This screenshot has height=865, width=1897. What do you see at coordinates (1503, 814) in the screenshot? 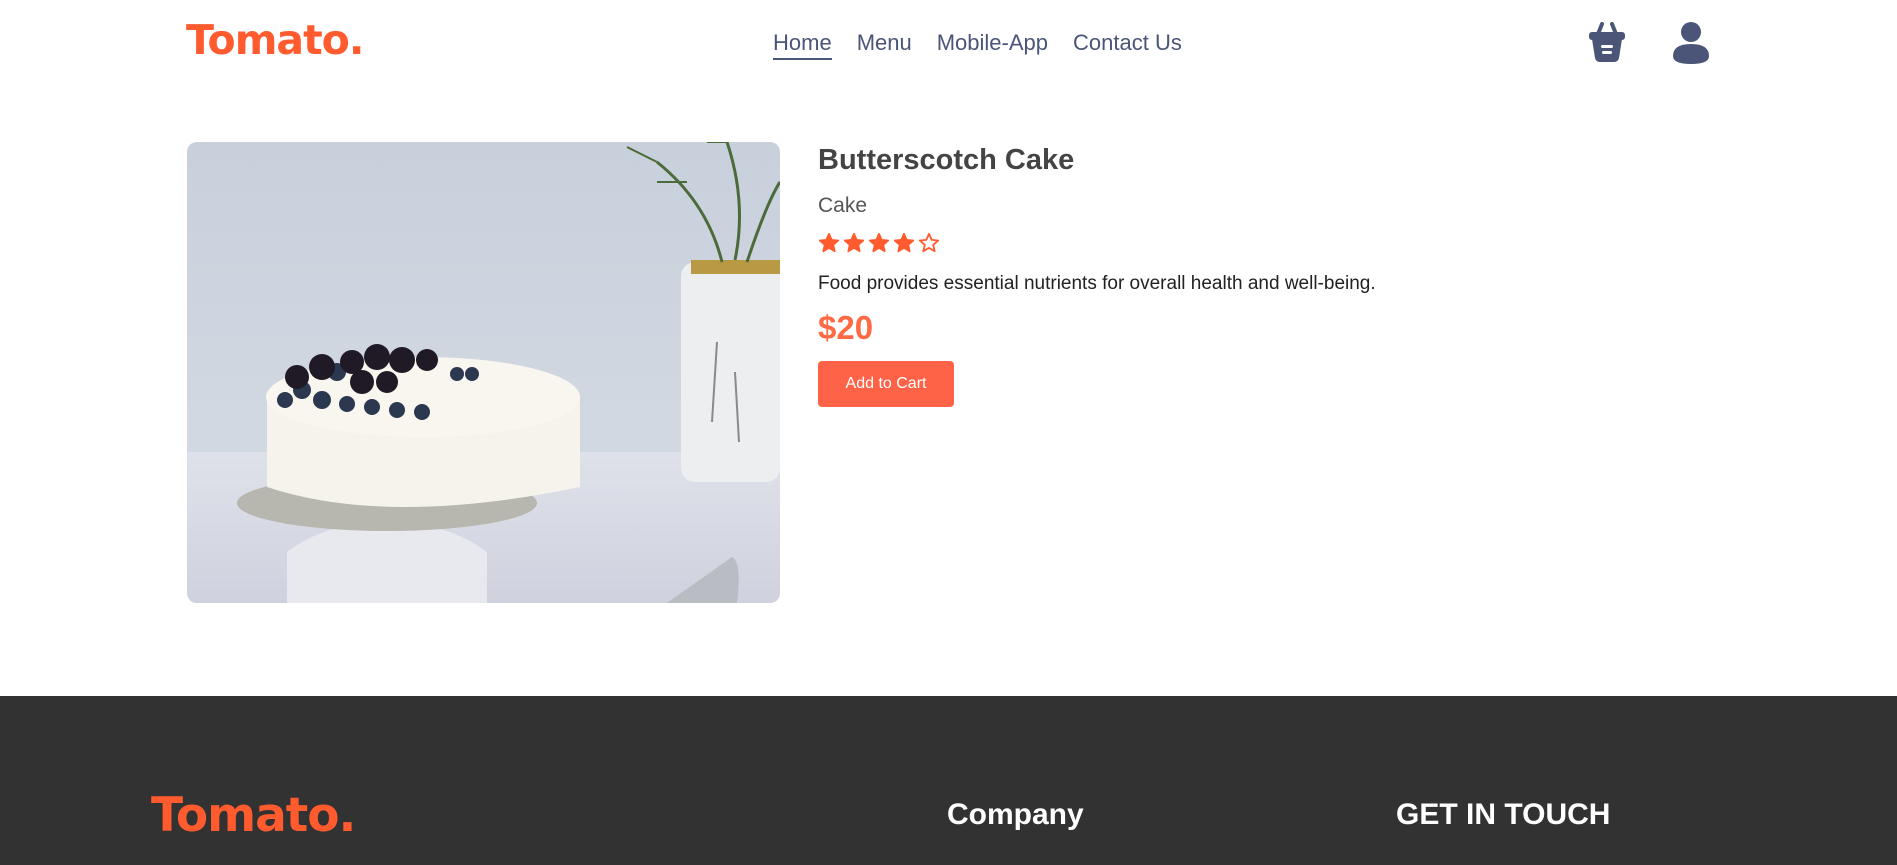
I see `footer-contact-heading: GET IN TOUCH` at bounding box center [1503, 814].